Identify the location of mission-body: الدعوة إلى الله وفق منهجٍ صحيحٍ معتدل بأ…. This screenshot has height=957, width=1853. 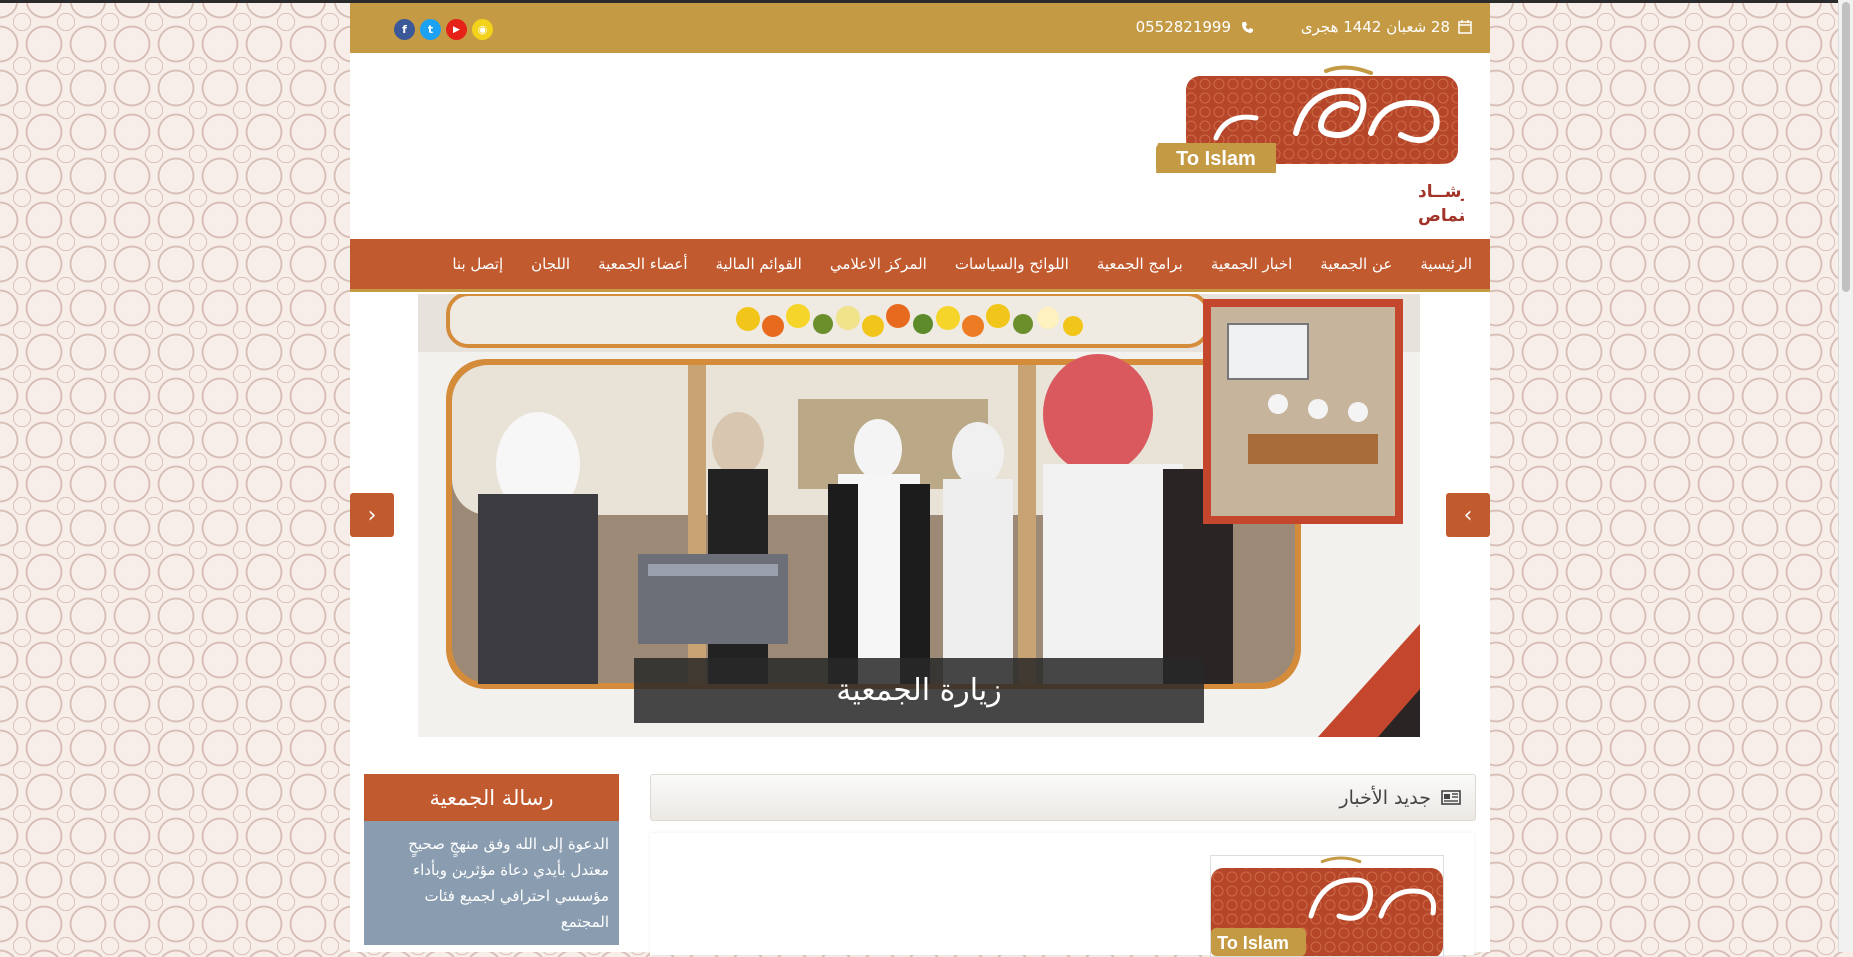
(491, 883).